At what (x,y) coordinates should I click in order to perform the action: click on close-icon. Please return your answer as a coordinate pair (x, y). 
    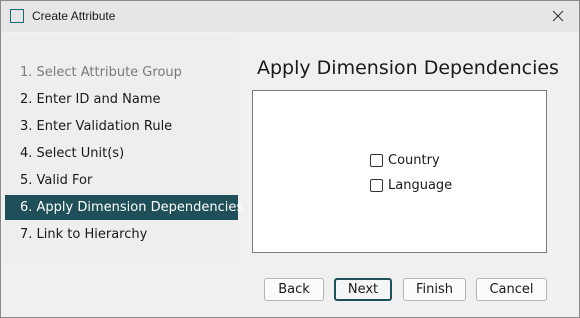
    Looking at the image, I should click on (558, 16).